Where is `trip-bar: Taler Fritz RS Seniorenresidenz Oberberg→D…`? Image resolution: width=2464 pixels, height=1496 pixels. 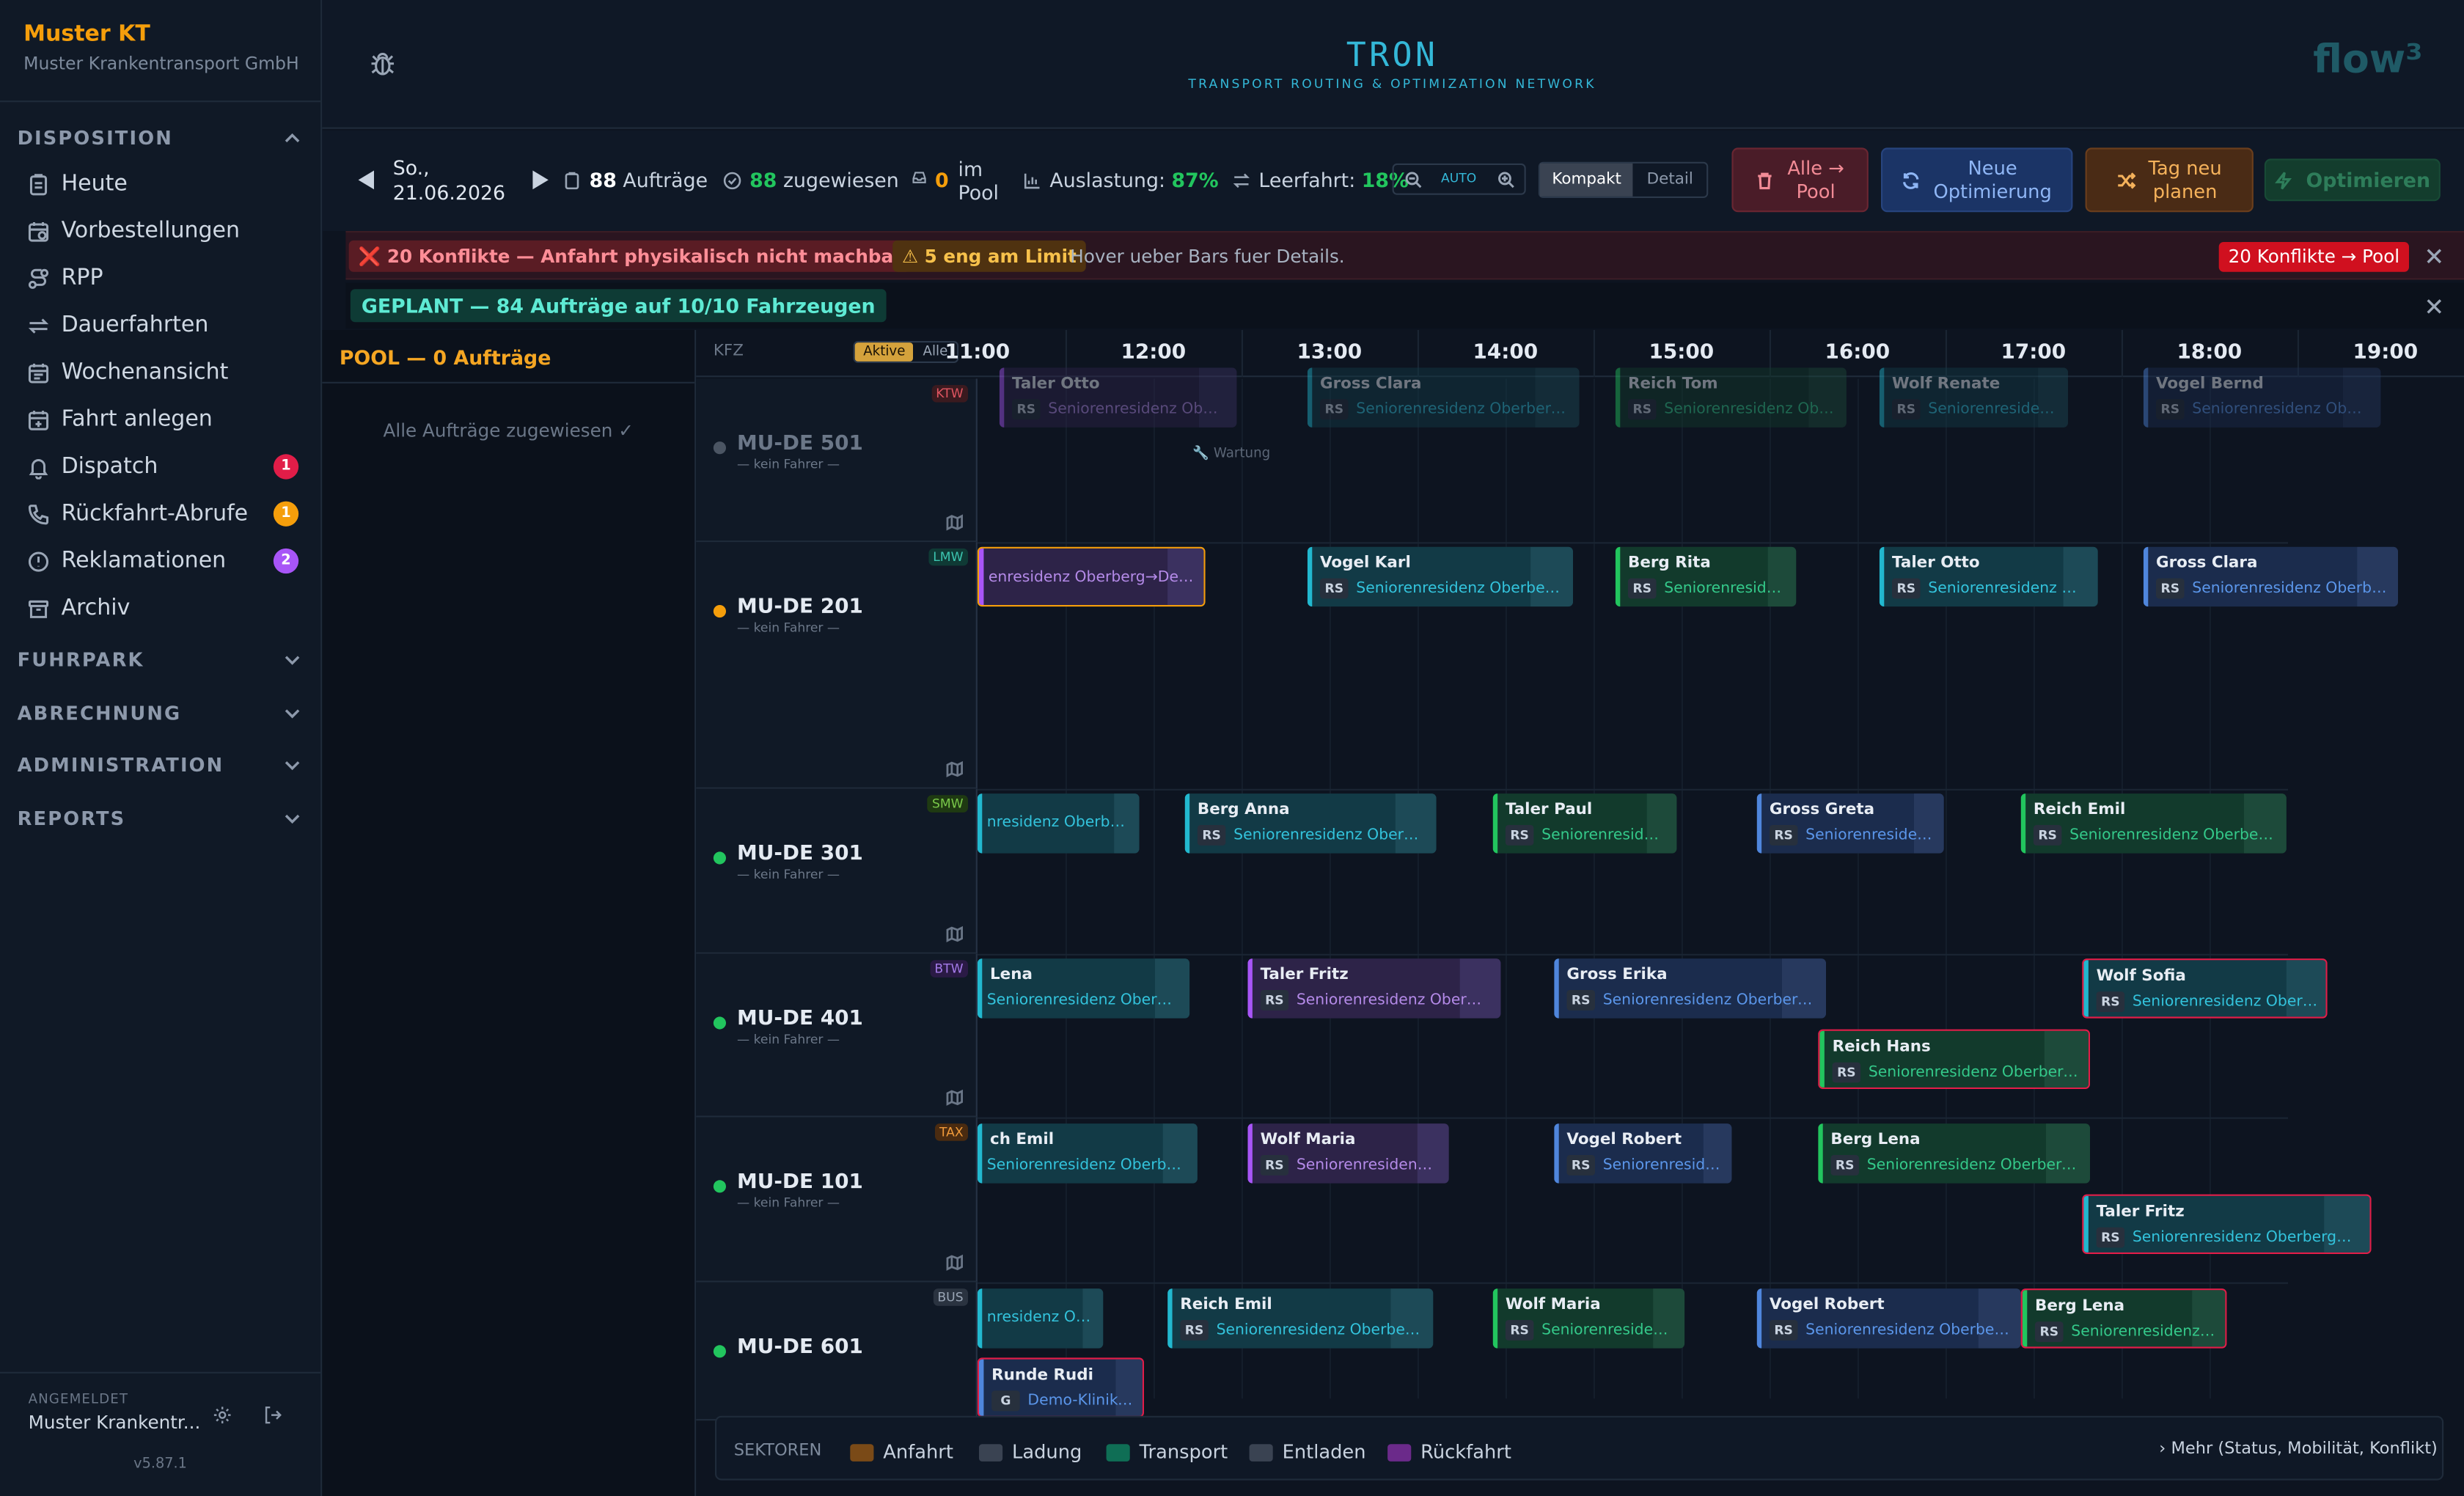
trip-bar: Taler Fritz RS Seniorenresidenz Oberberg→D… is located at coordinates (2227, 1224).